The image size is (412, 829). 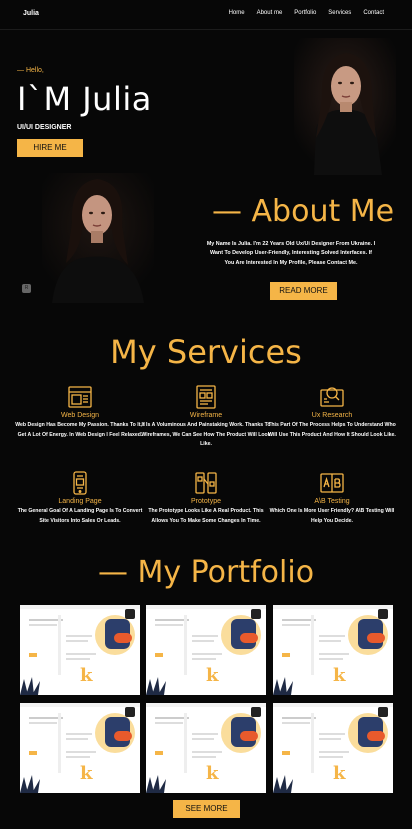 What do you see at coordinates (26, 288) in the screenshot?
I see `badge-icon: R` at bounding box center [26, 288].